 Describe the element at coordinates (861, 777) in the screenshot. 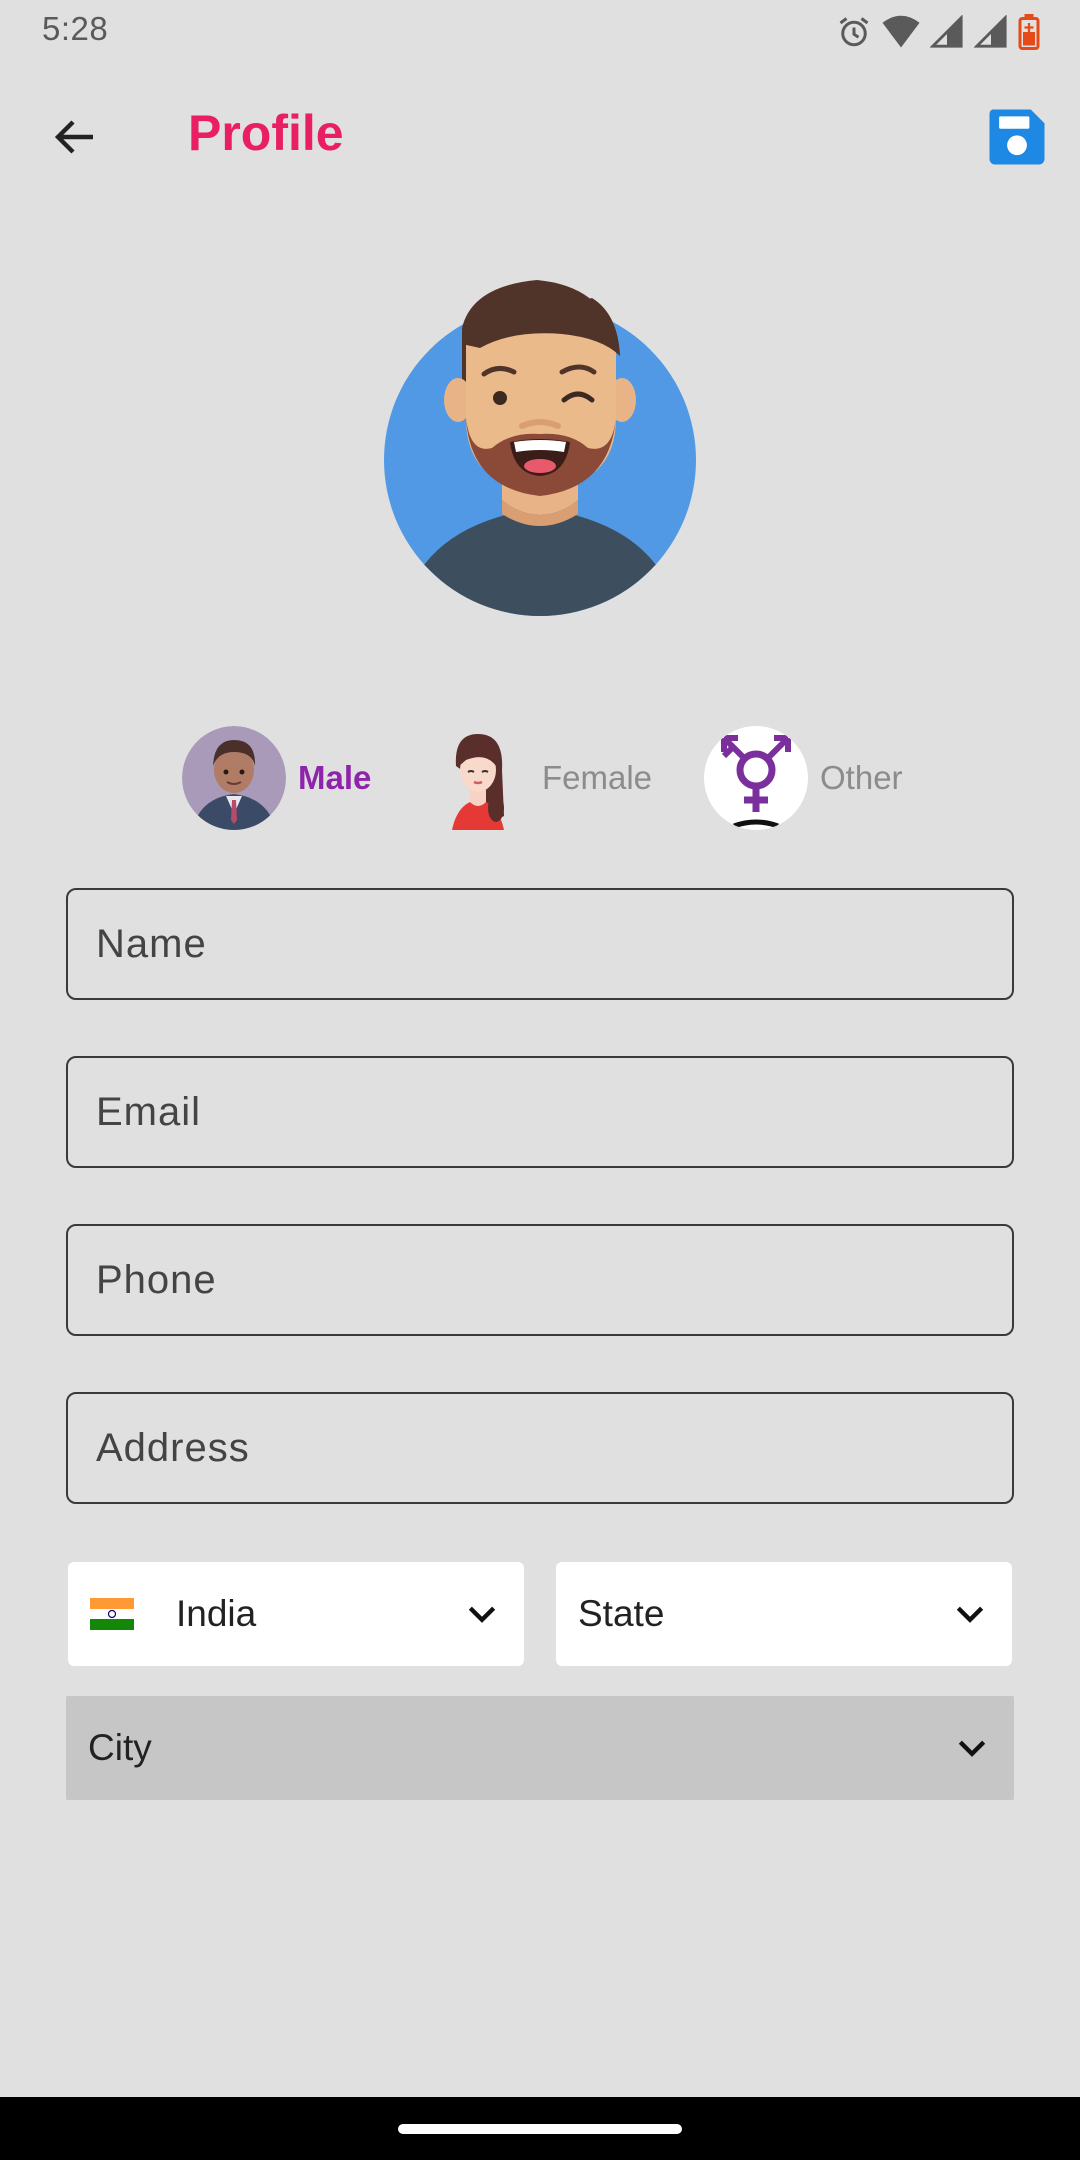

I see `gender-label-other: Other` at that location.